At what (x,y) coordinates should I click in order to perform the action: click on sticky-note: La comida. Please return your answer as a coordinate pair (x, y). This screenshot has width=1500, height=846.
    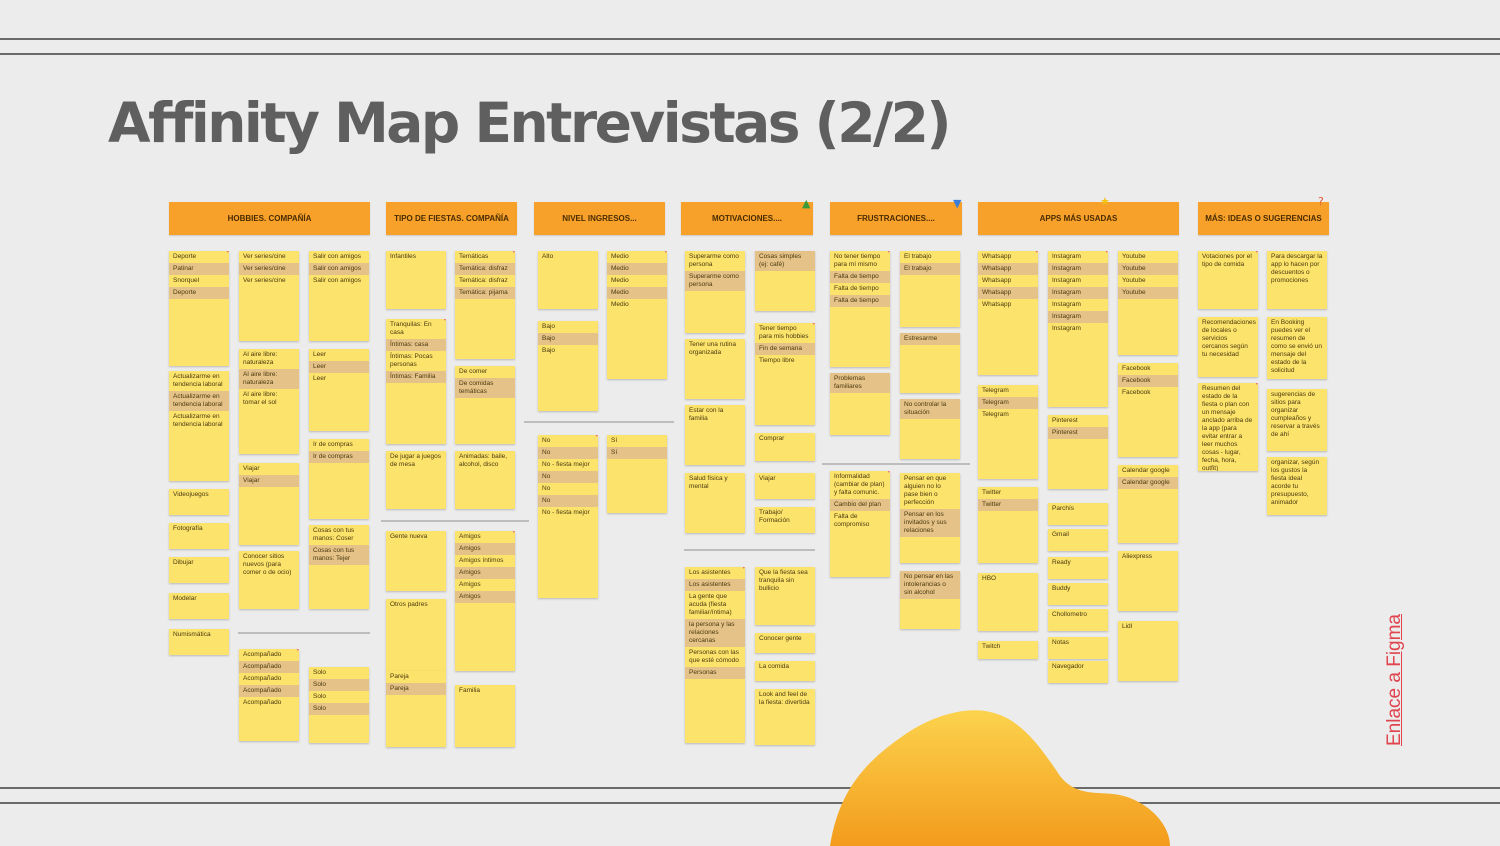
    Looking at the image, I should click on (785, 671).